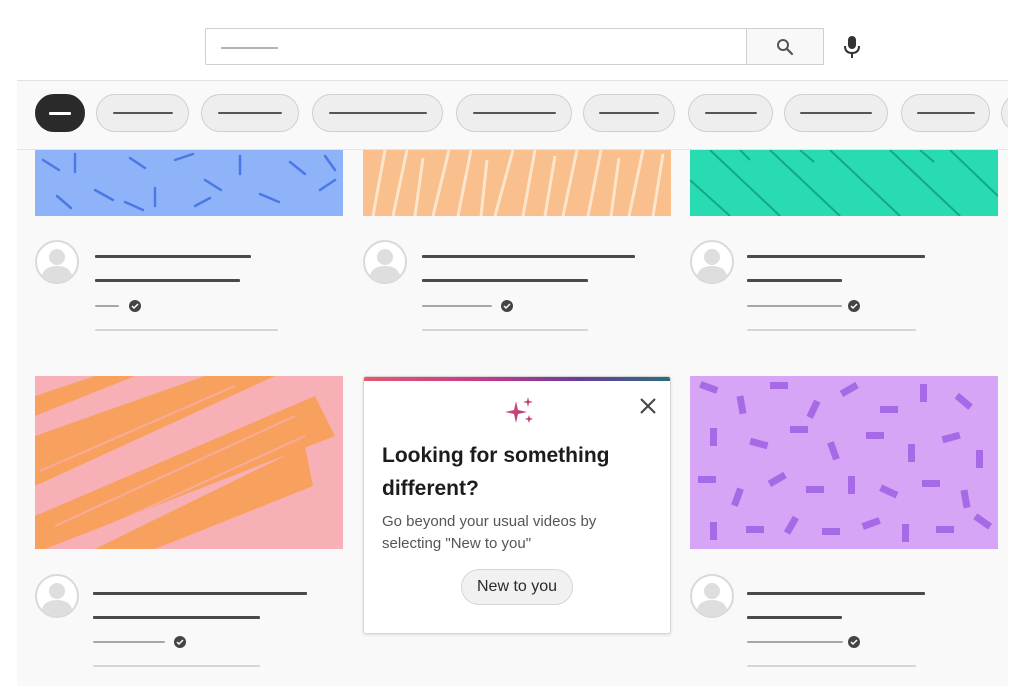 The width and height of the screenshot is (1024, 699). Describe the element at coordinates (1004, 113) in the screenshot. I see `filter-chip-partial` at that location.